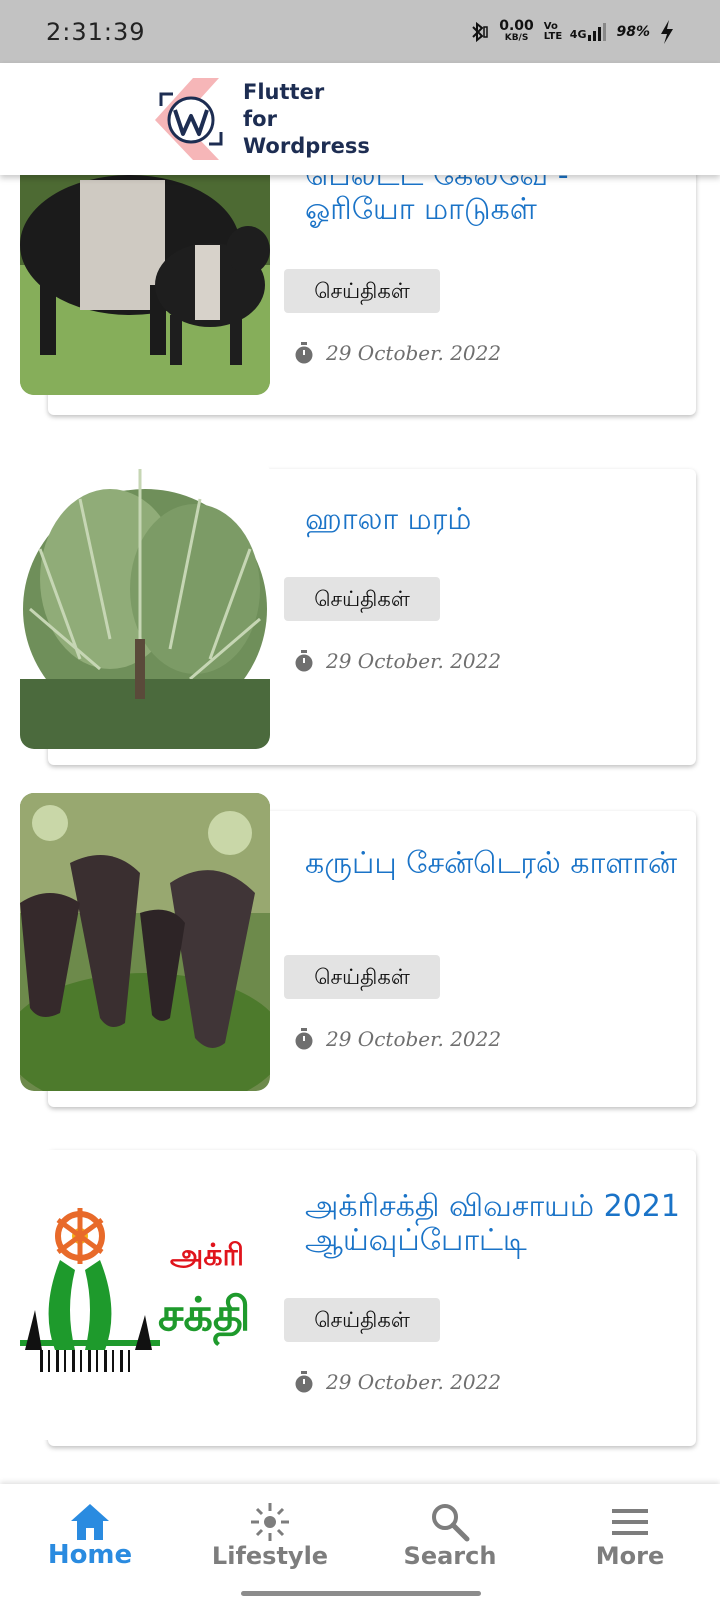  I want to click on net-speed: 0.00 KB/S, so click(516, 30).